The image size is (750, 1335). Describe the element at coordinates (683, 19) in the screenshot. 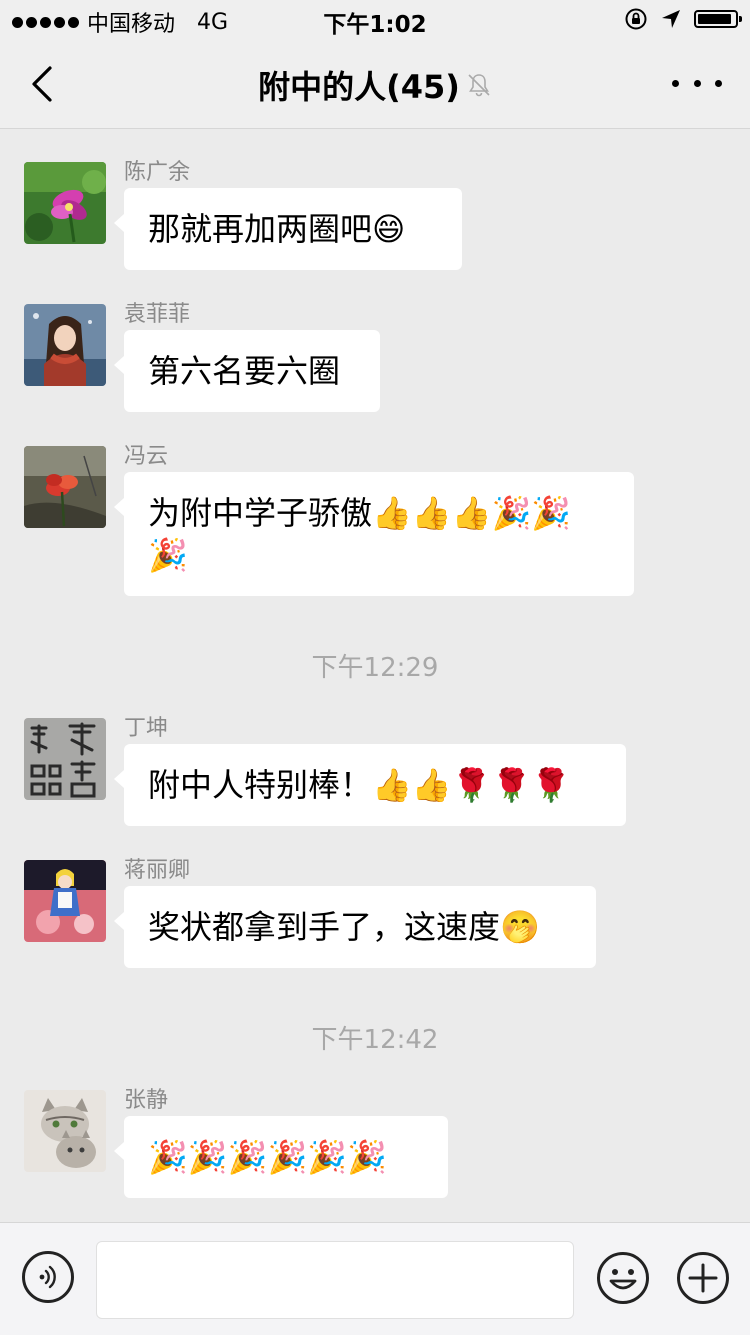

I see `status-right` at that location.